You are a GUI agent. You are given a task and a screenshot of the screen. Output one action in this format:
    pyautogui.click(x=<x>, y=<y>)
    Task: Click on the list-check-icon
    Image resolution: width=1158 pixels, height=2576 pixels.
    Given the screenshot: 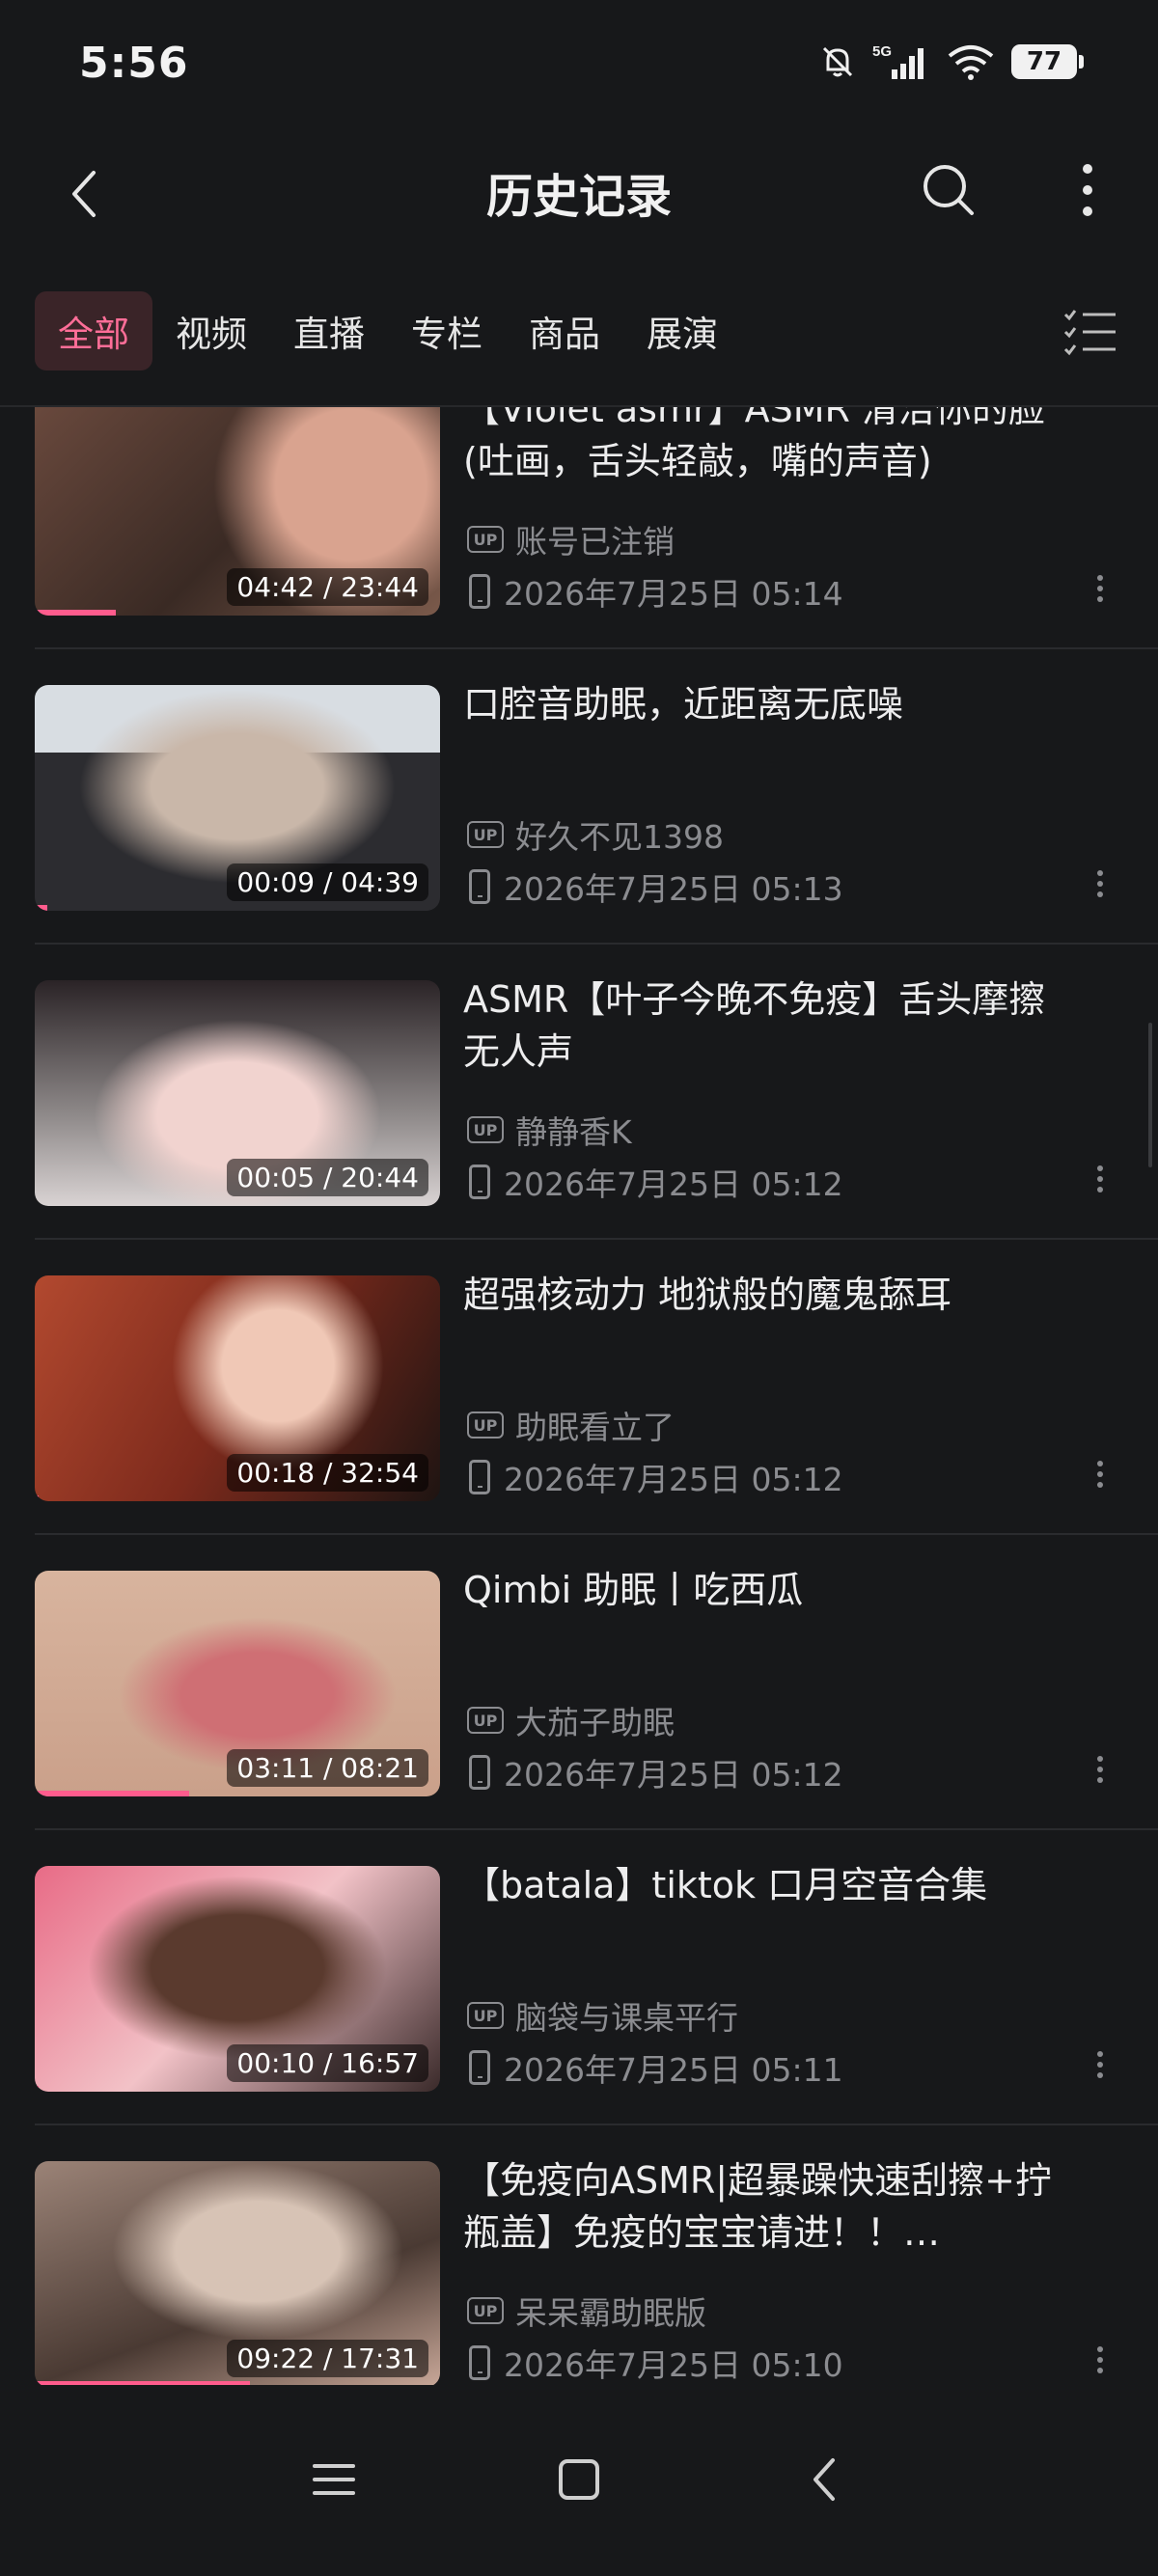 What is the action you would take?
    pyautogui.click(x=1089, y=333)
    